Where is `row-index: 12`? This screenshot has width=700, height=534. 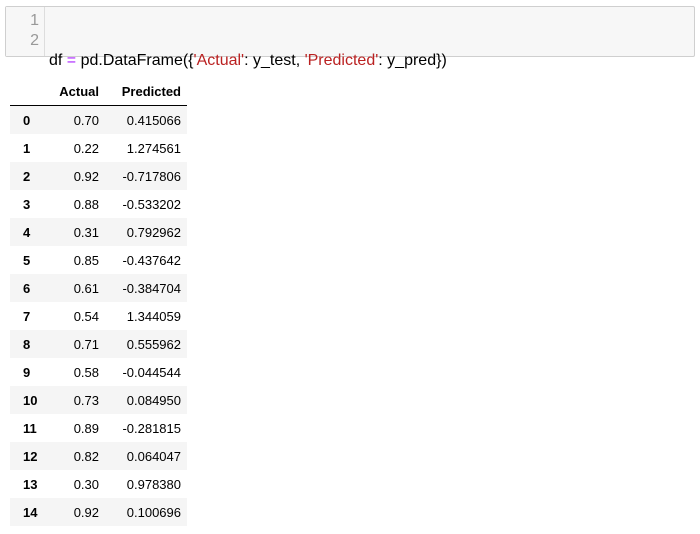
row-index: 12 is located at coordinates (30, 456).